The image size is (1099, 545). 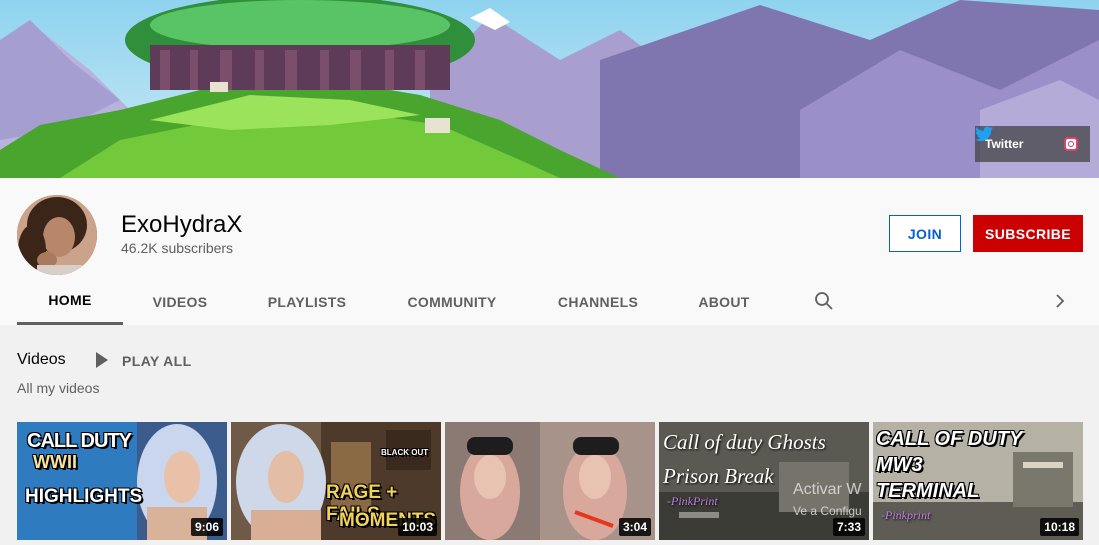 What do you see at coordinates (906, 515) in the screenshot?
I see `thumbnail-signature: -Pinkprint` at bounding box center [906, 515].